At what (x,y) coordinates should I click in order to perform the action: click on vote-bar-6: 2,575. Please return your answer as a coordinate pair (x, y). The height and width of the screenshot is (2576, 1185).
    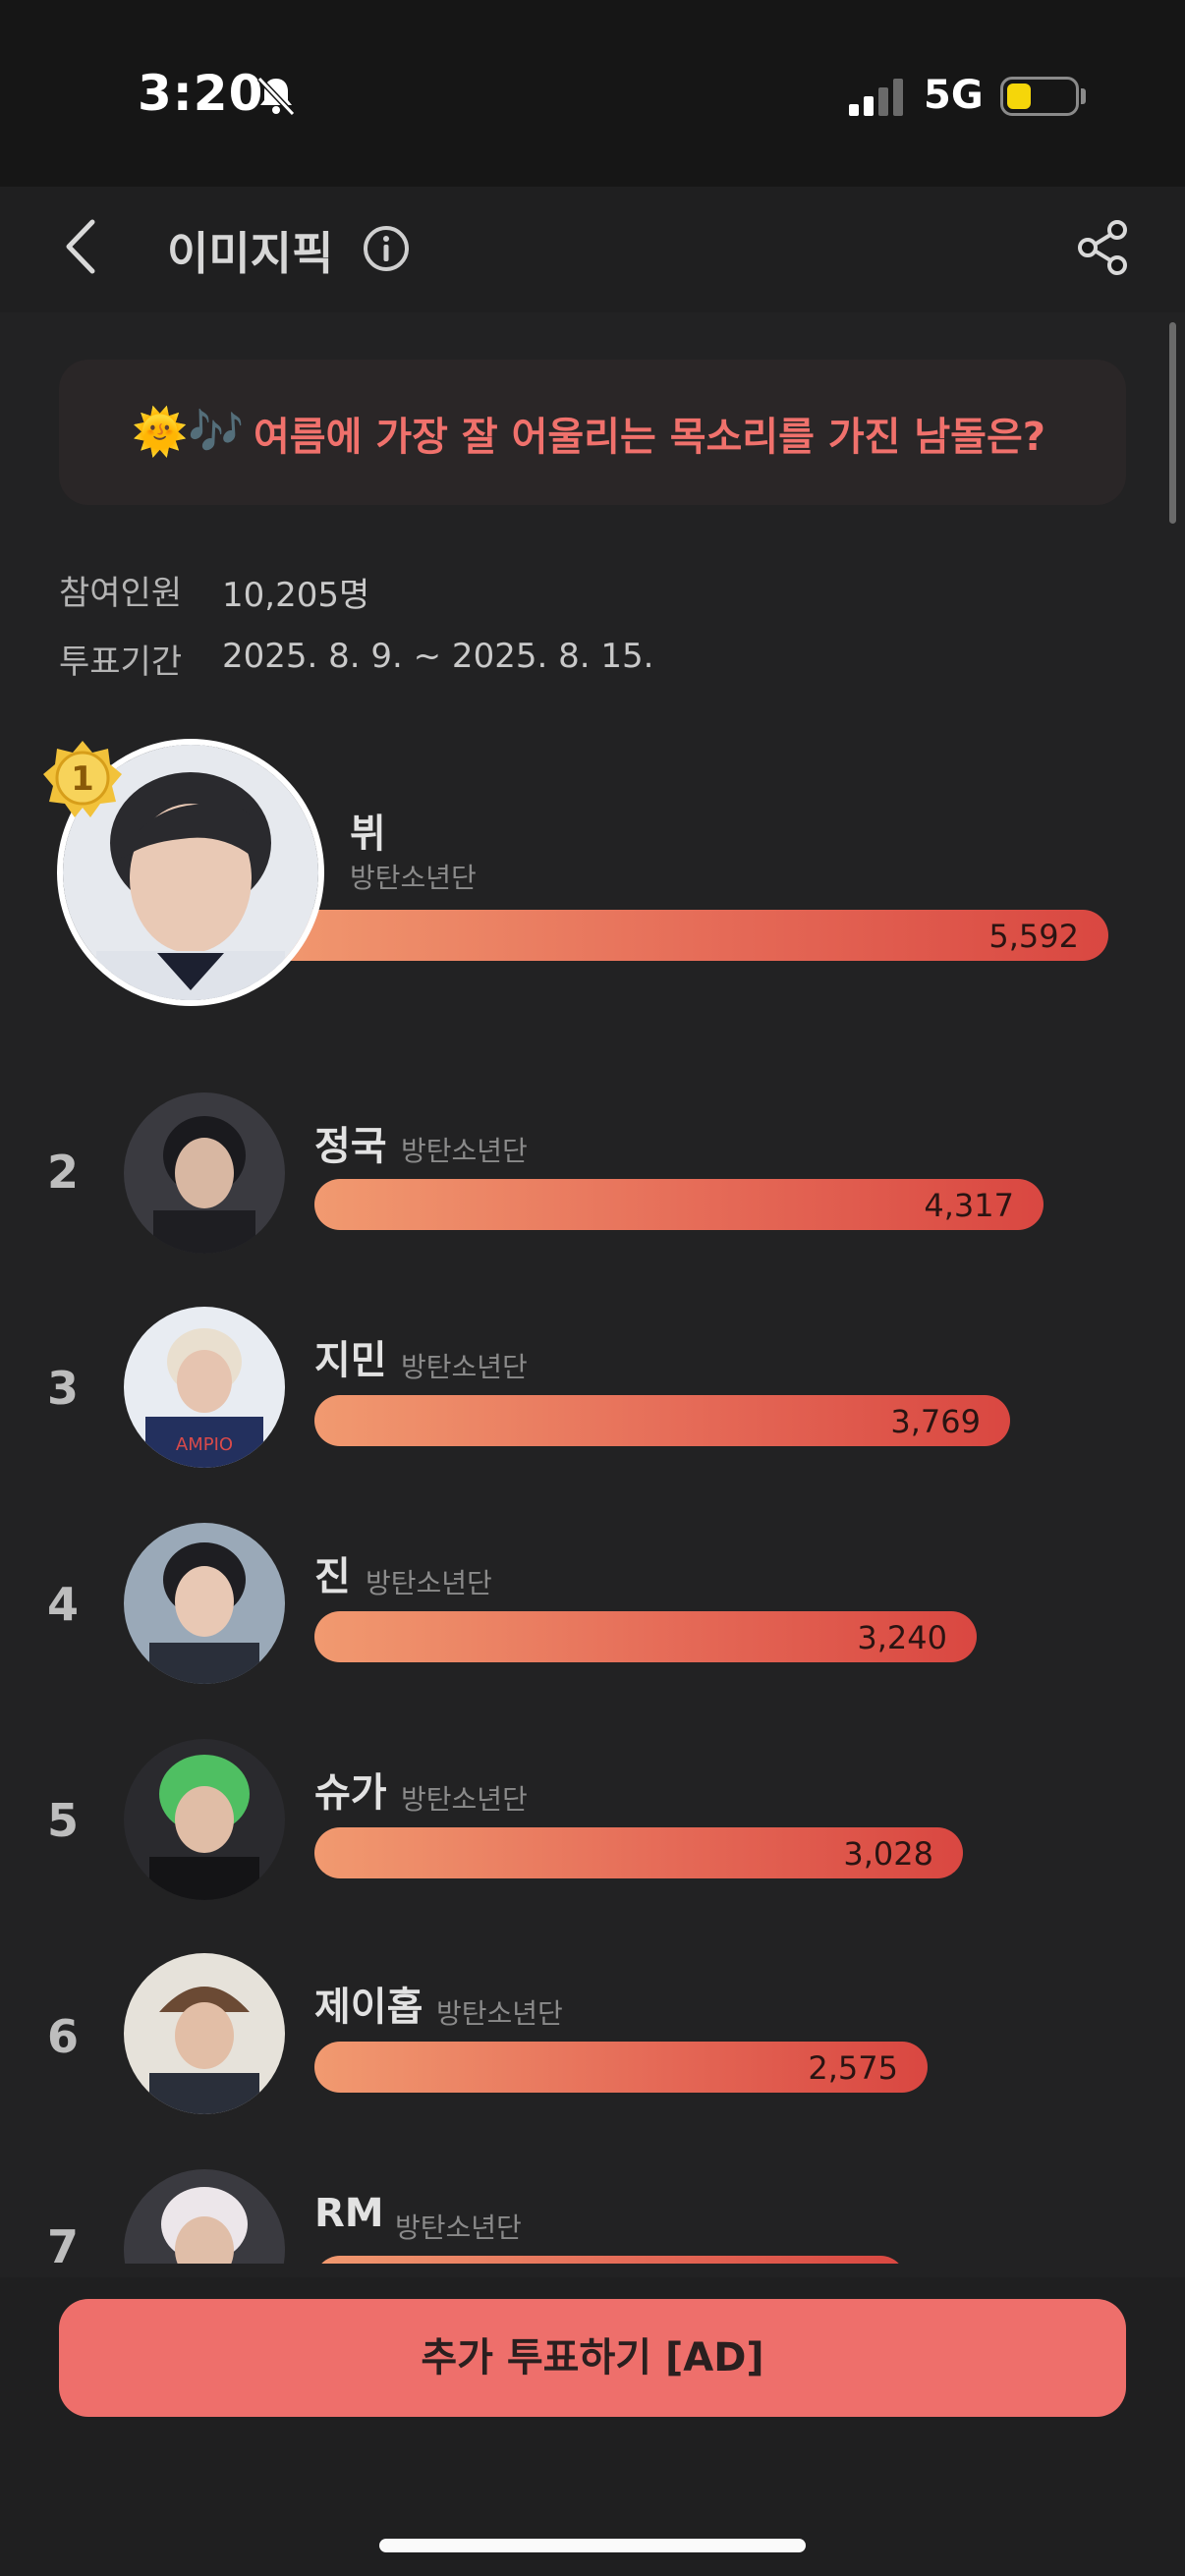
    Looking at the image, I should click on (621, 2067).